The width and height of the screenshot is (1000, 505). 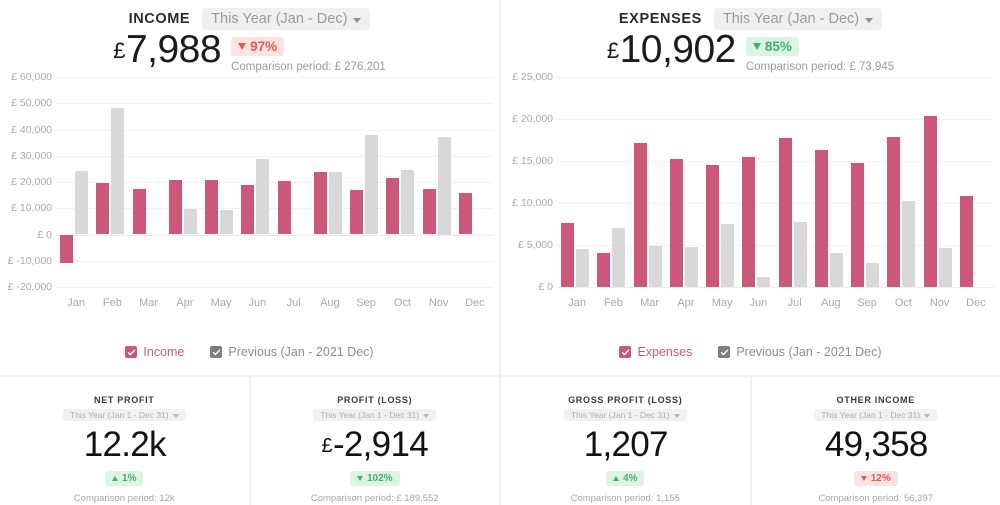 What do you see at coordinates (722, 303) in the screenshot?
I see `x-axis-tick-label: May` at bounding box center [722, 303].